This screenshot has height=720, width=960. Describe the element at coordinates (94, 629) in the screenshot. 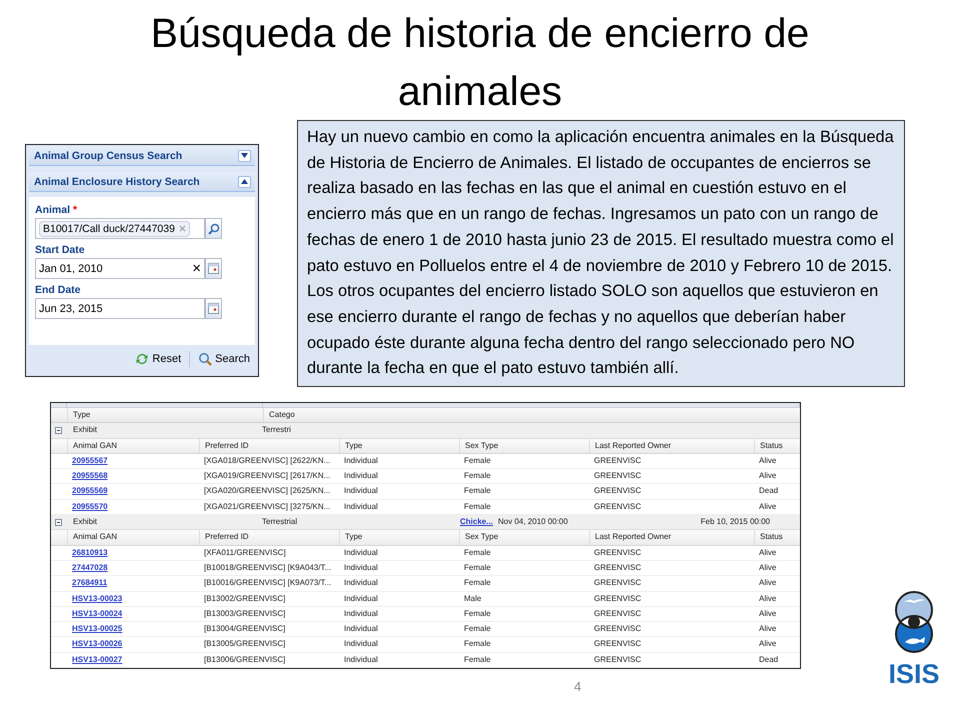

I see `animal-link: HSV13-00025` at that location.